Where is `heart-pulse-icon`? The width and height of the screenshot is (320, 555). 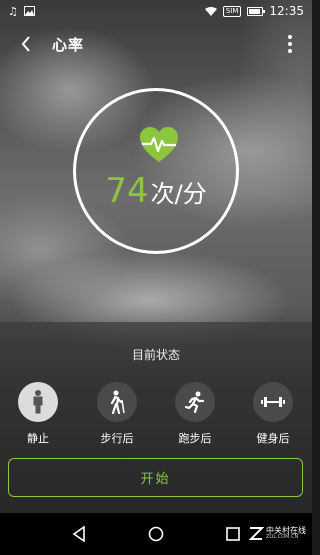
heart-pulse-icon is located at coordinates (159, 144).